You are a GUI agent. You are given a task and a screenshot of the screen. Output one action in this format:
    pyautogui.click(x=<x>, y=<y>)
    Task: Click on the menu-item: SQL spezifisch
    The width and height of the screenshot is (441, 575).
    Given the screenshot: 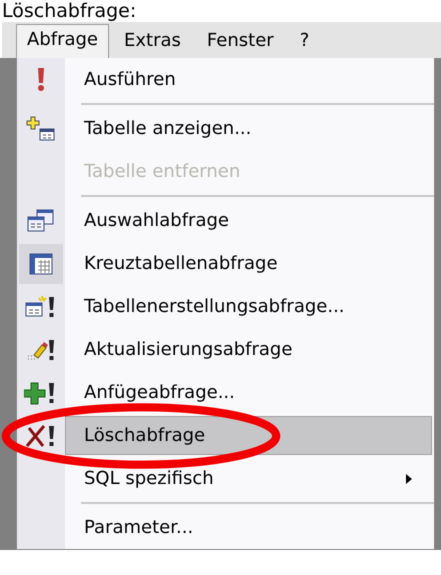 What is the action you would take?
    pyautogui.click(x=248, y=478)
    